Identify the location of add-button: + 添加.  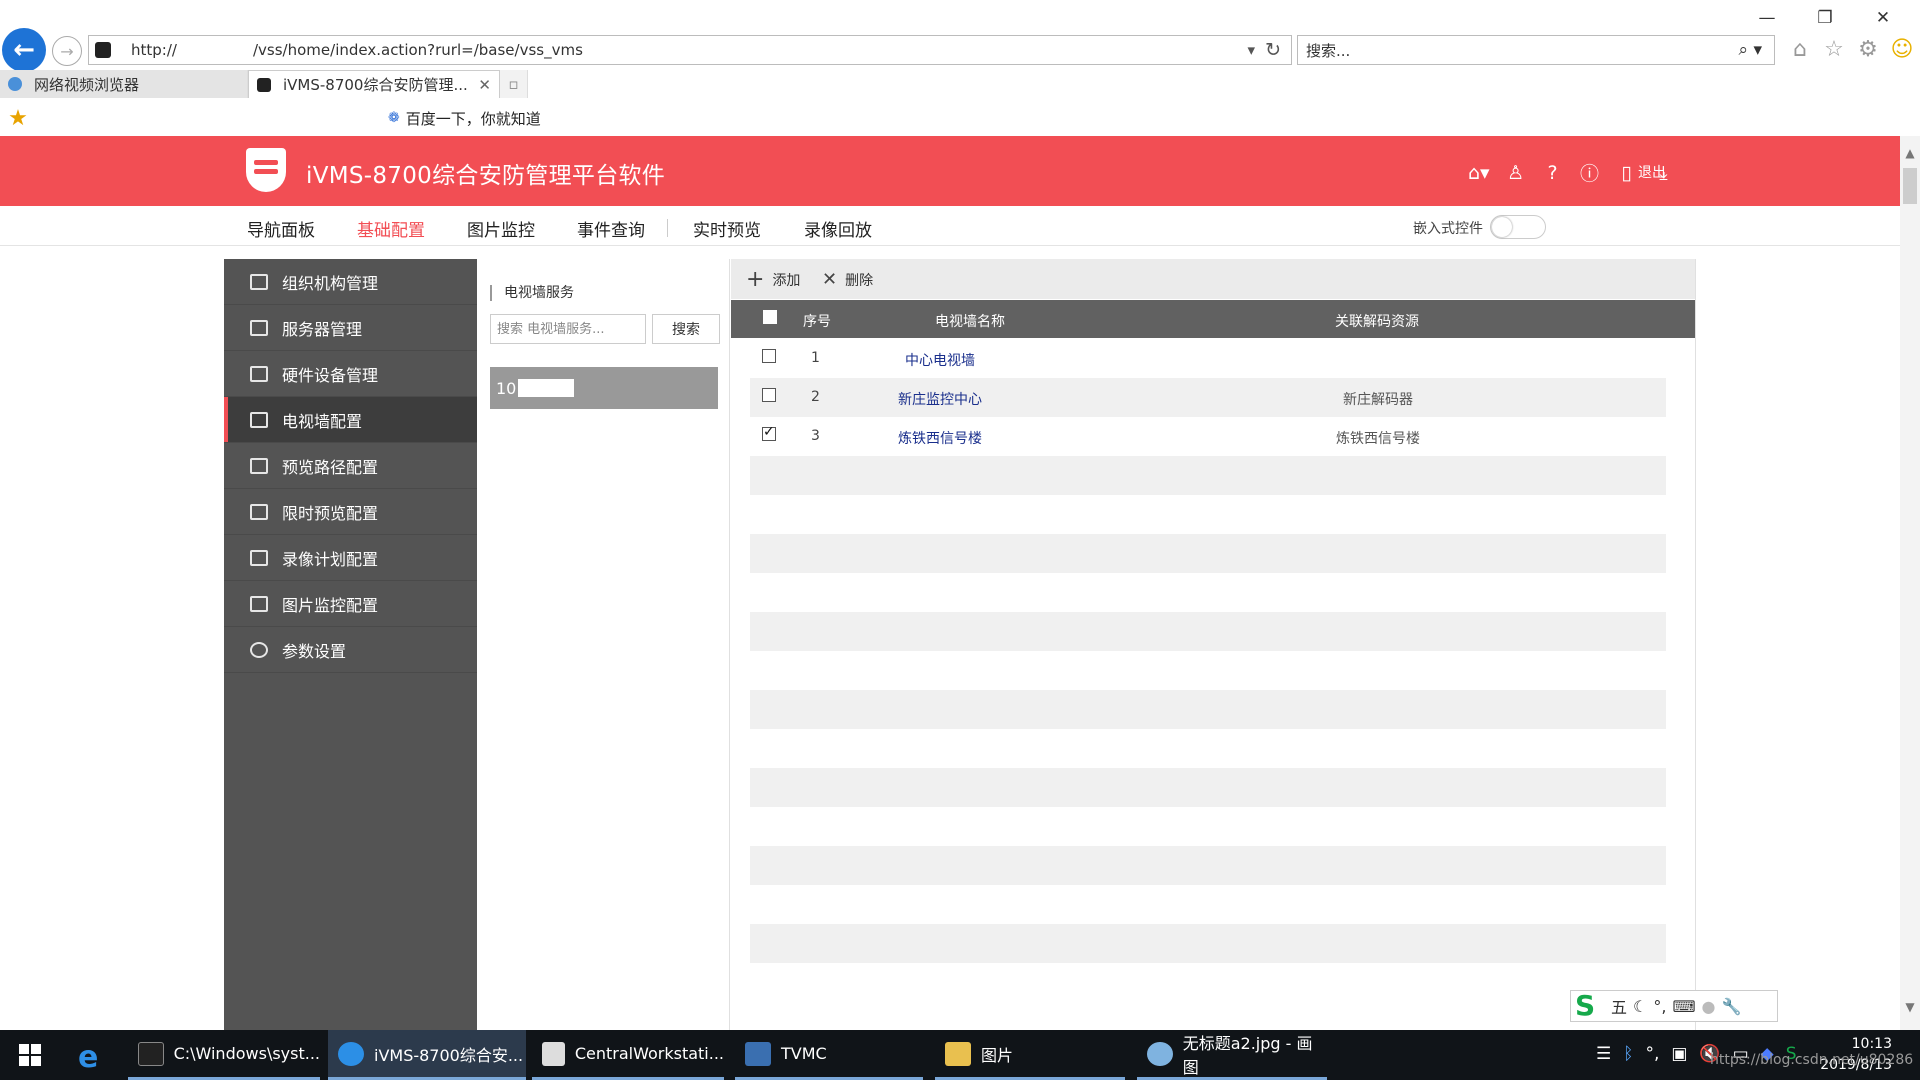
(773, 280).